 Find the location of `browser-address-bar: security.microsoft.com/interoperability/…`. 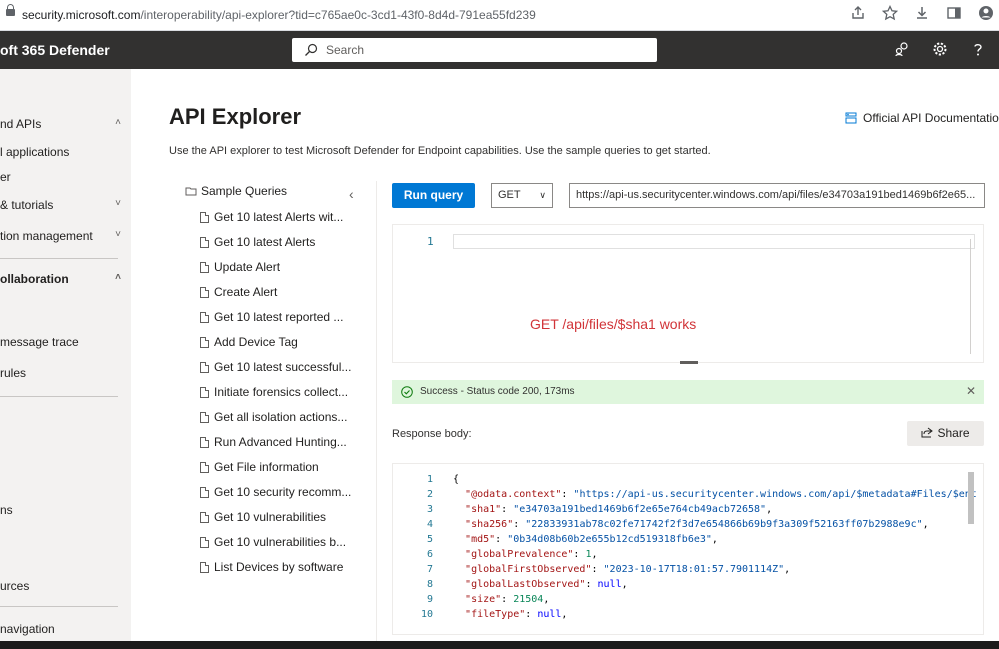

browser-address-bar: security.microsoft.com/interoperability/… is located at coordinates (499, 15).